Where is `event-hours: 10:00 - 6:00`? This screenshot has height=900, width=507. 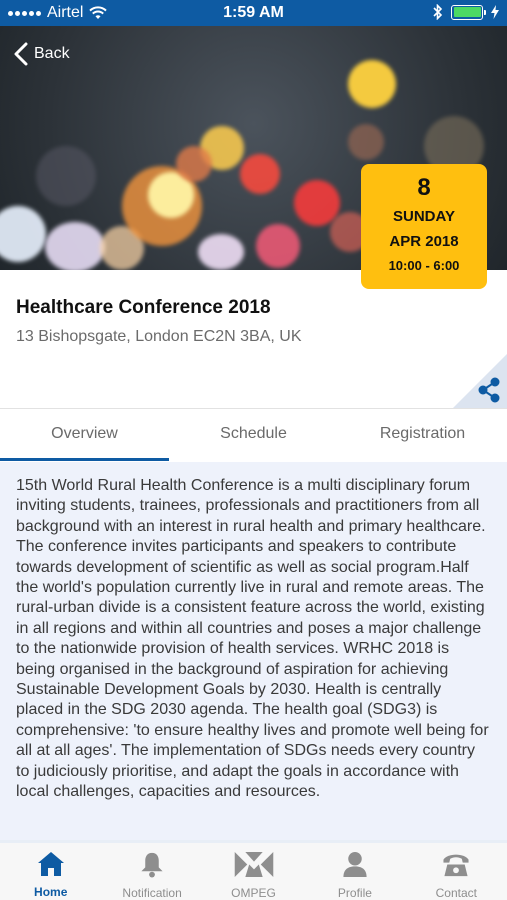 event-hours: 10:00 - 6:00 is located at coordinates (424, 265).